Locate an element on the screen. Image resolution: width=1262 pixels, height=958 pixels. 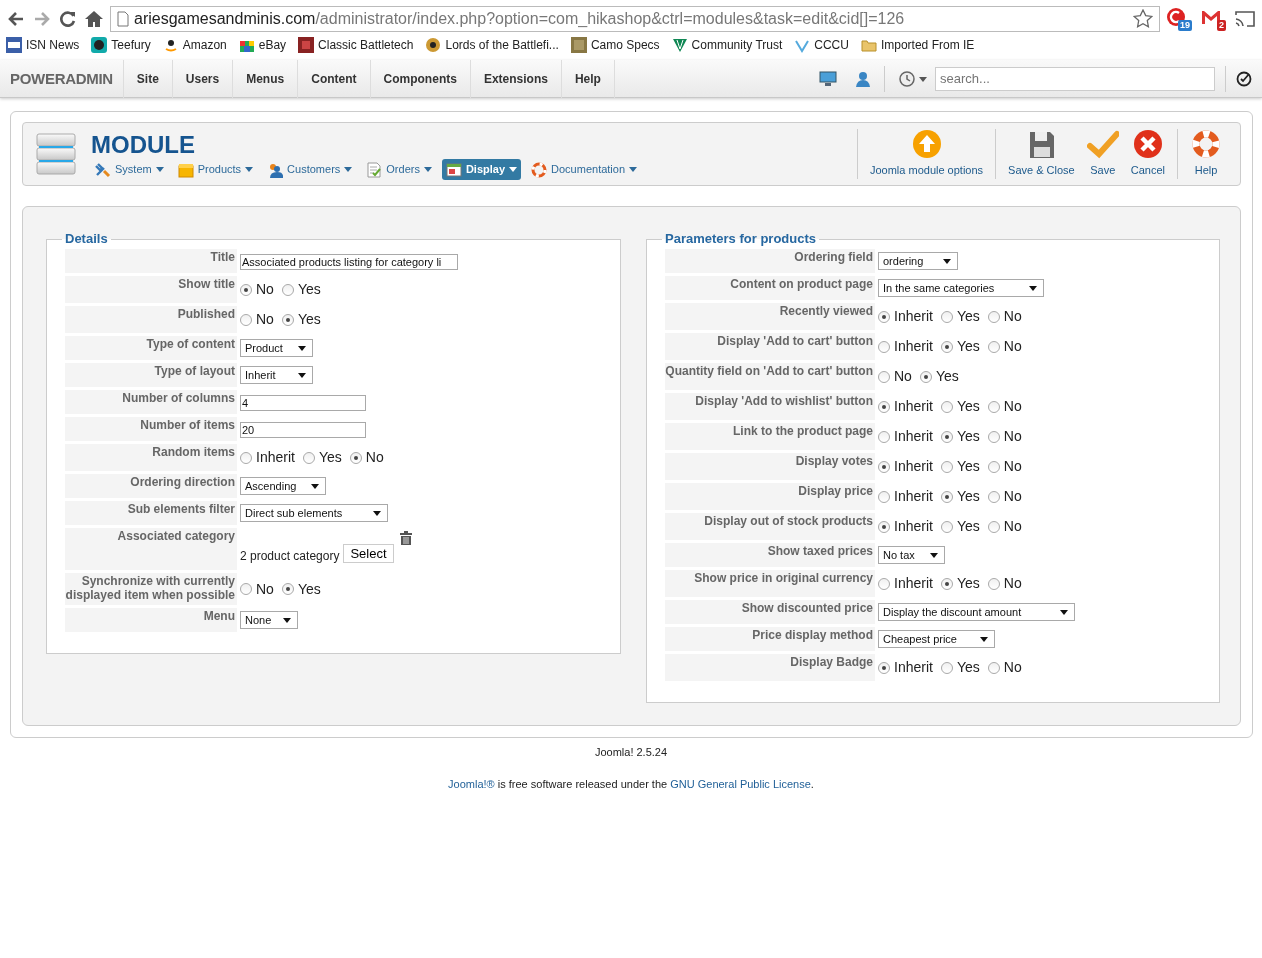
bookmark: Amazon is located at coordinates (194, 45).